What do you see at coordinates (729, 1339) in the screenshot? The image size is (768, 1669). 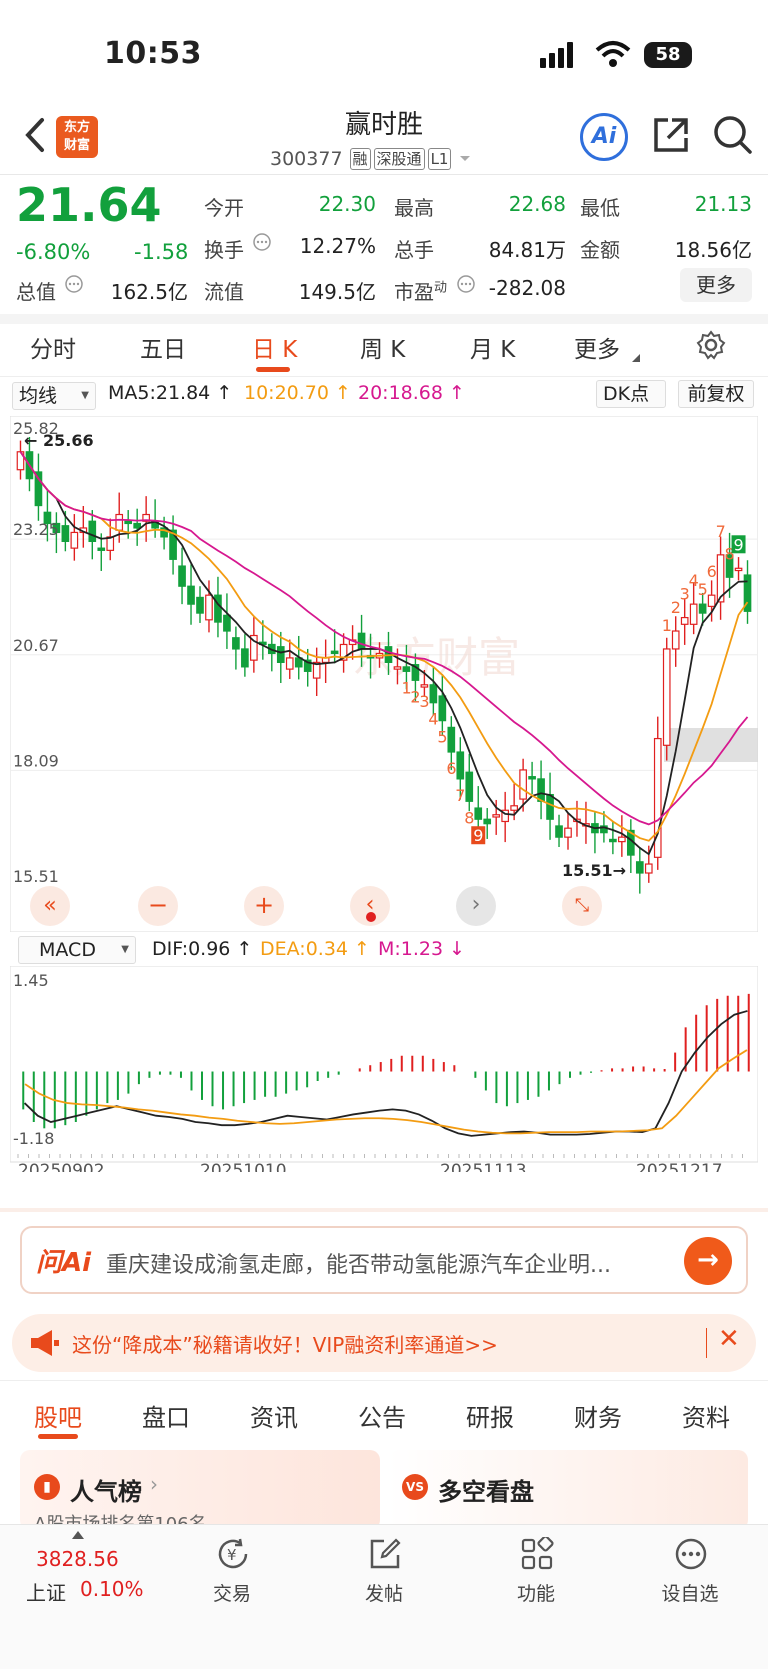 I see `close-icon: ✕` at bounding box center [729, 1339].